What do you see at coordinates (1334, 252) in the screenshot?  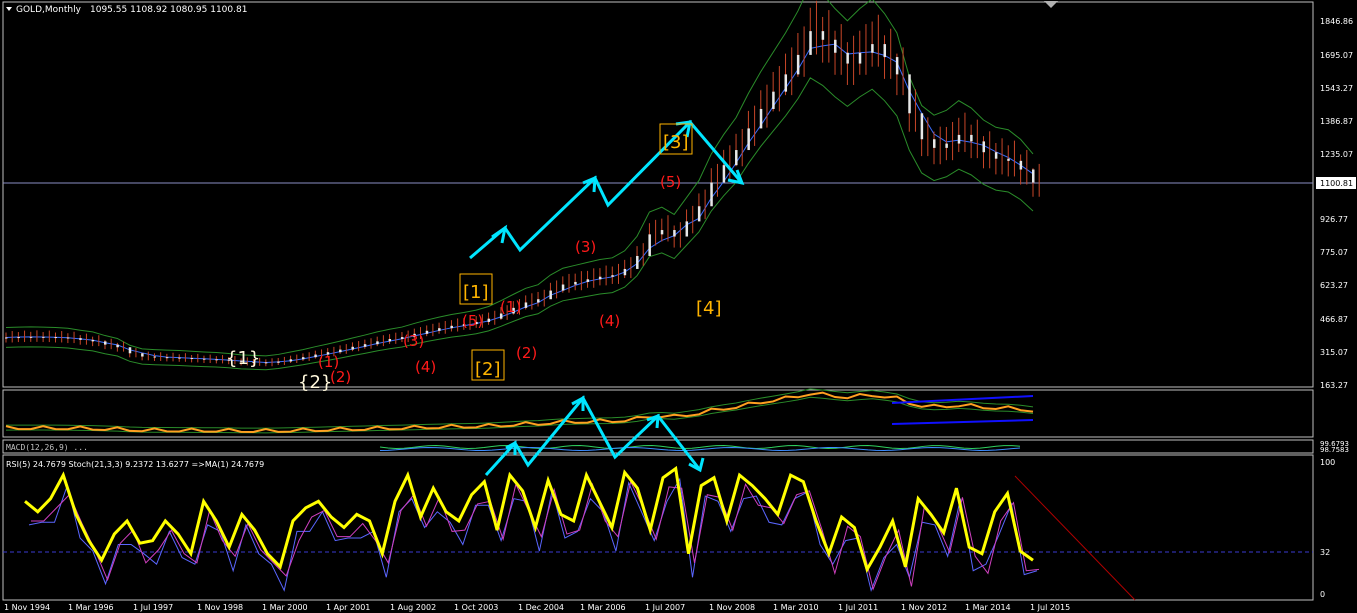 I see `price-tick: 775.07` at bounding box center [1334, 252].